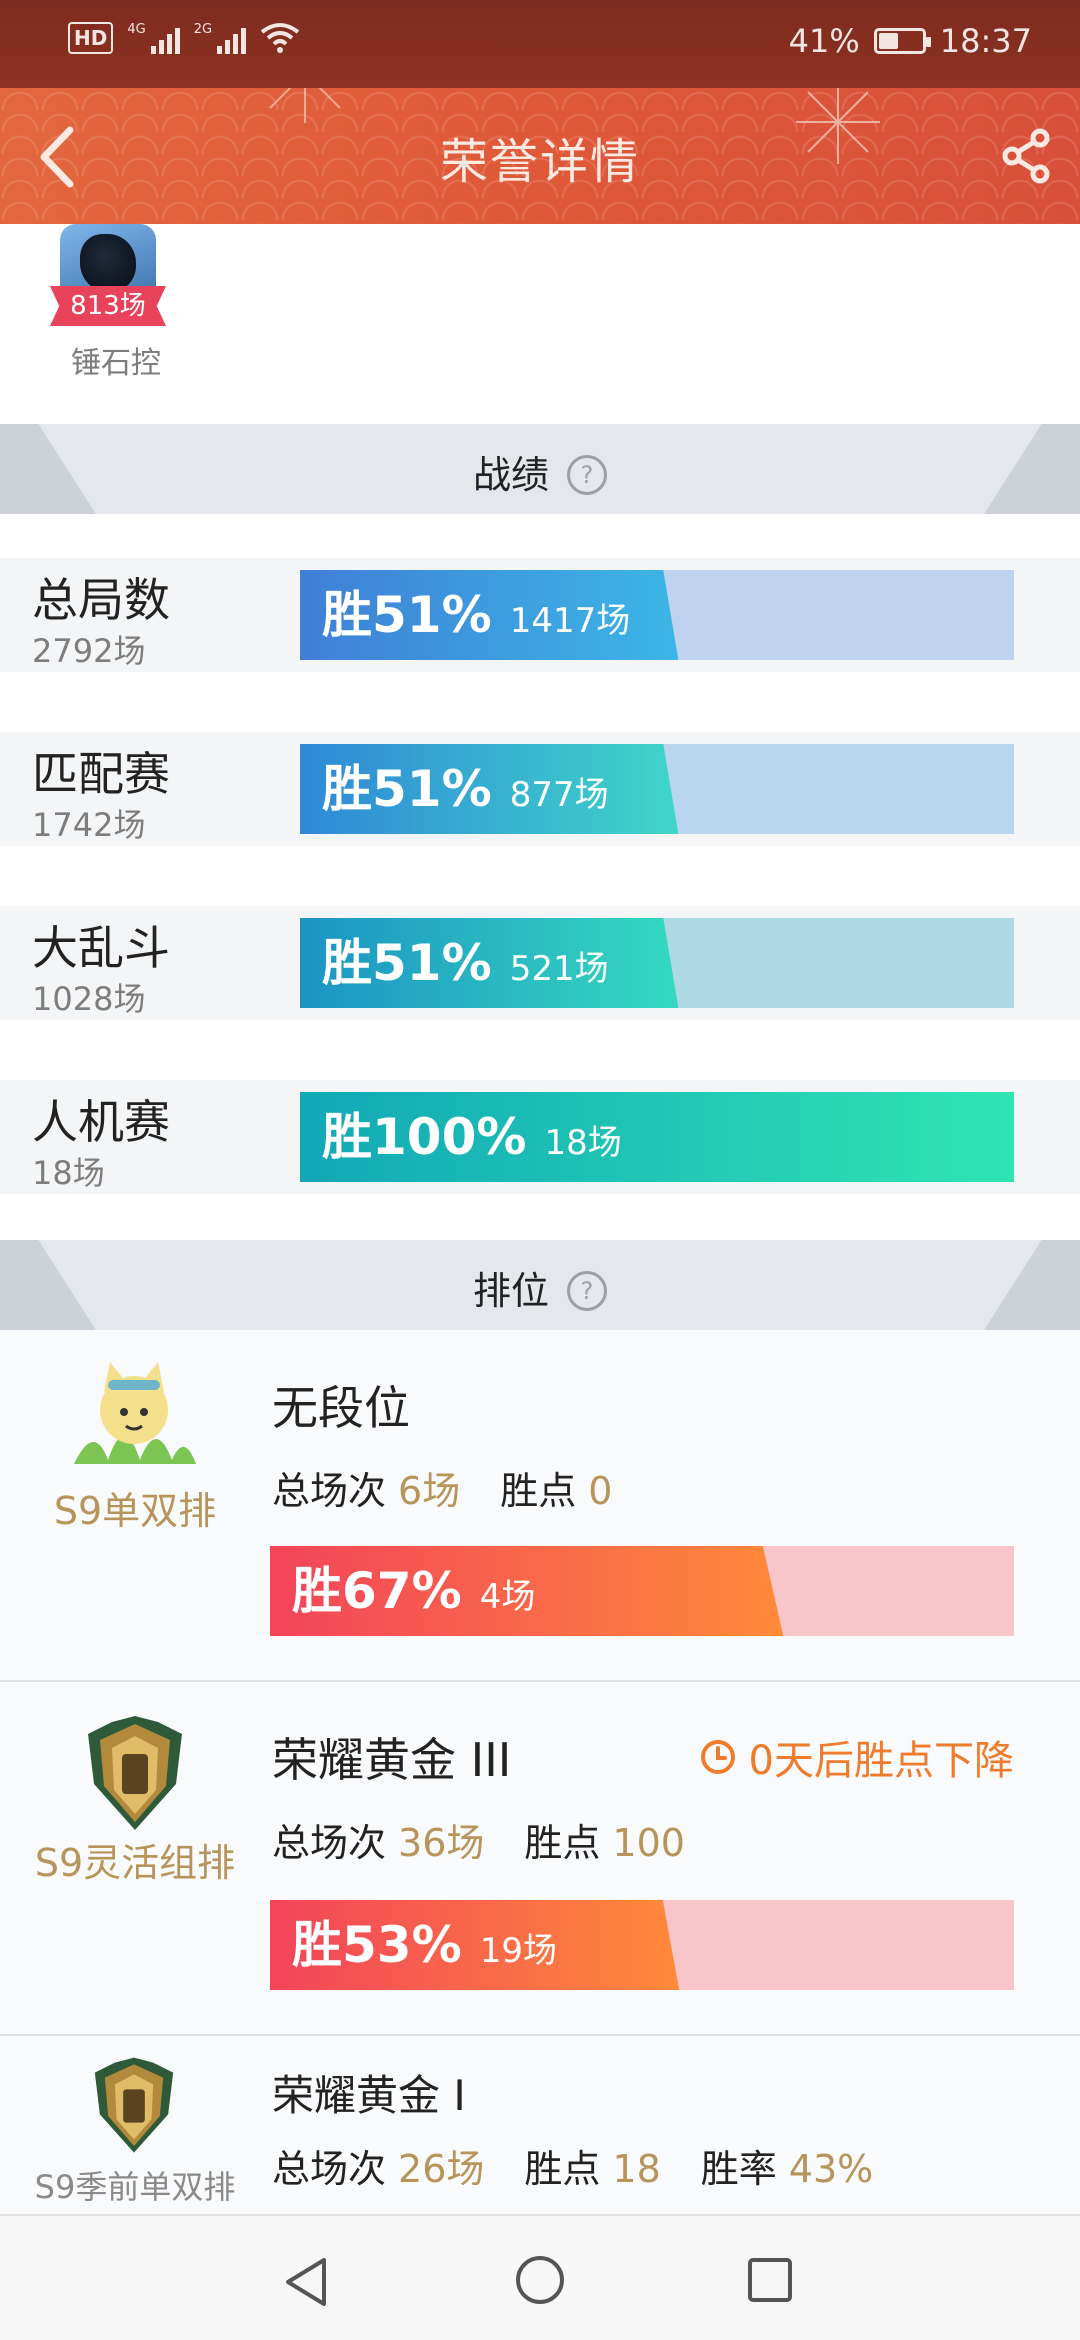 The image size is (1080, 2340). I want to click on wifi-icon, so click(280, 38).